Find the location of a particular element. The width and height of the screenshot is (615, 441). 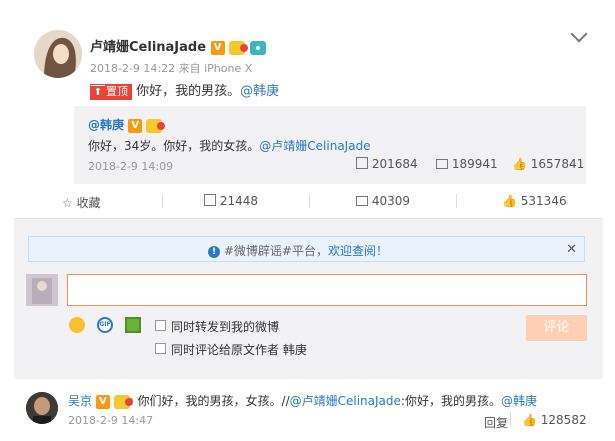

pinned-badge: ⬆ 置顶 is located at coordinates (111, 91).